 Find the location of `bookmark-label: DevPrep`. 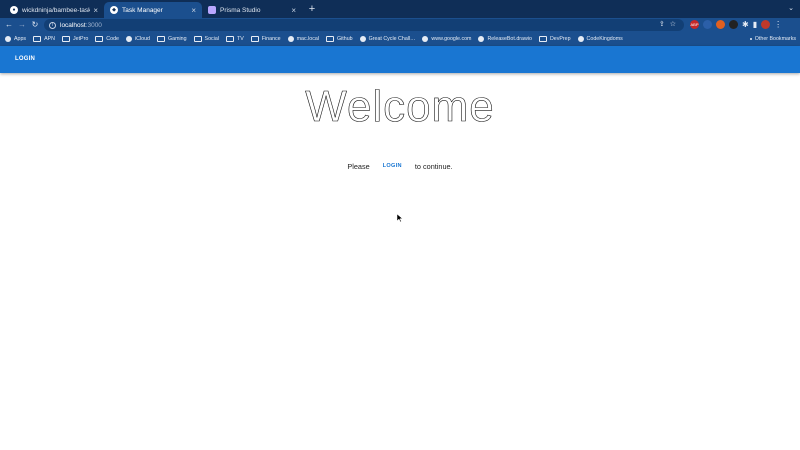

bookmark-label: DevPrep is located at coordinates (560, 39).